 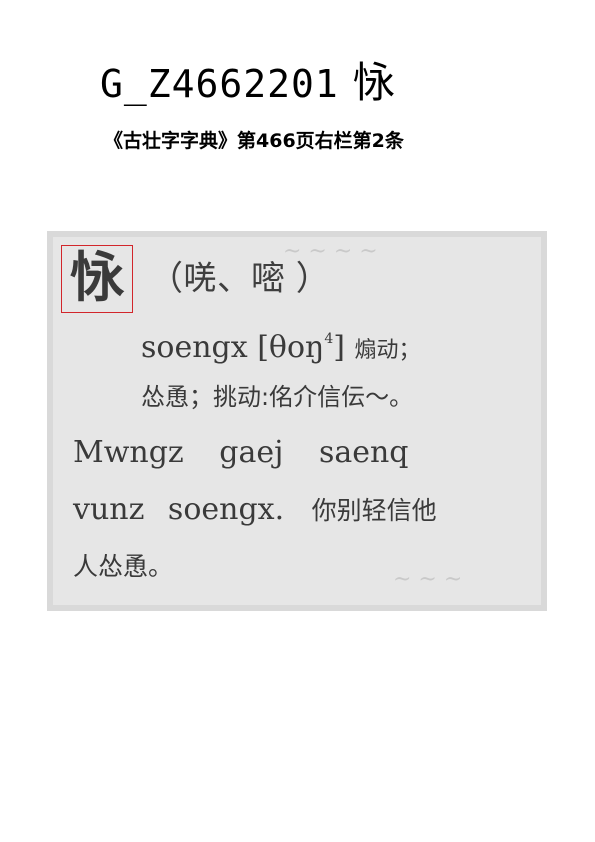 I want to click on entry-line-4: vunz soengx. 你别轻信他, so click(x=255, y=510).